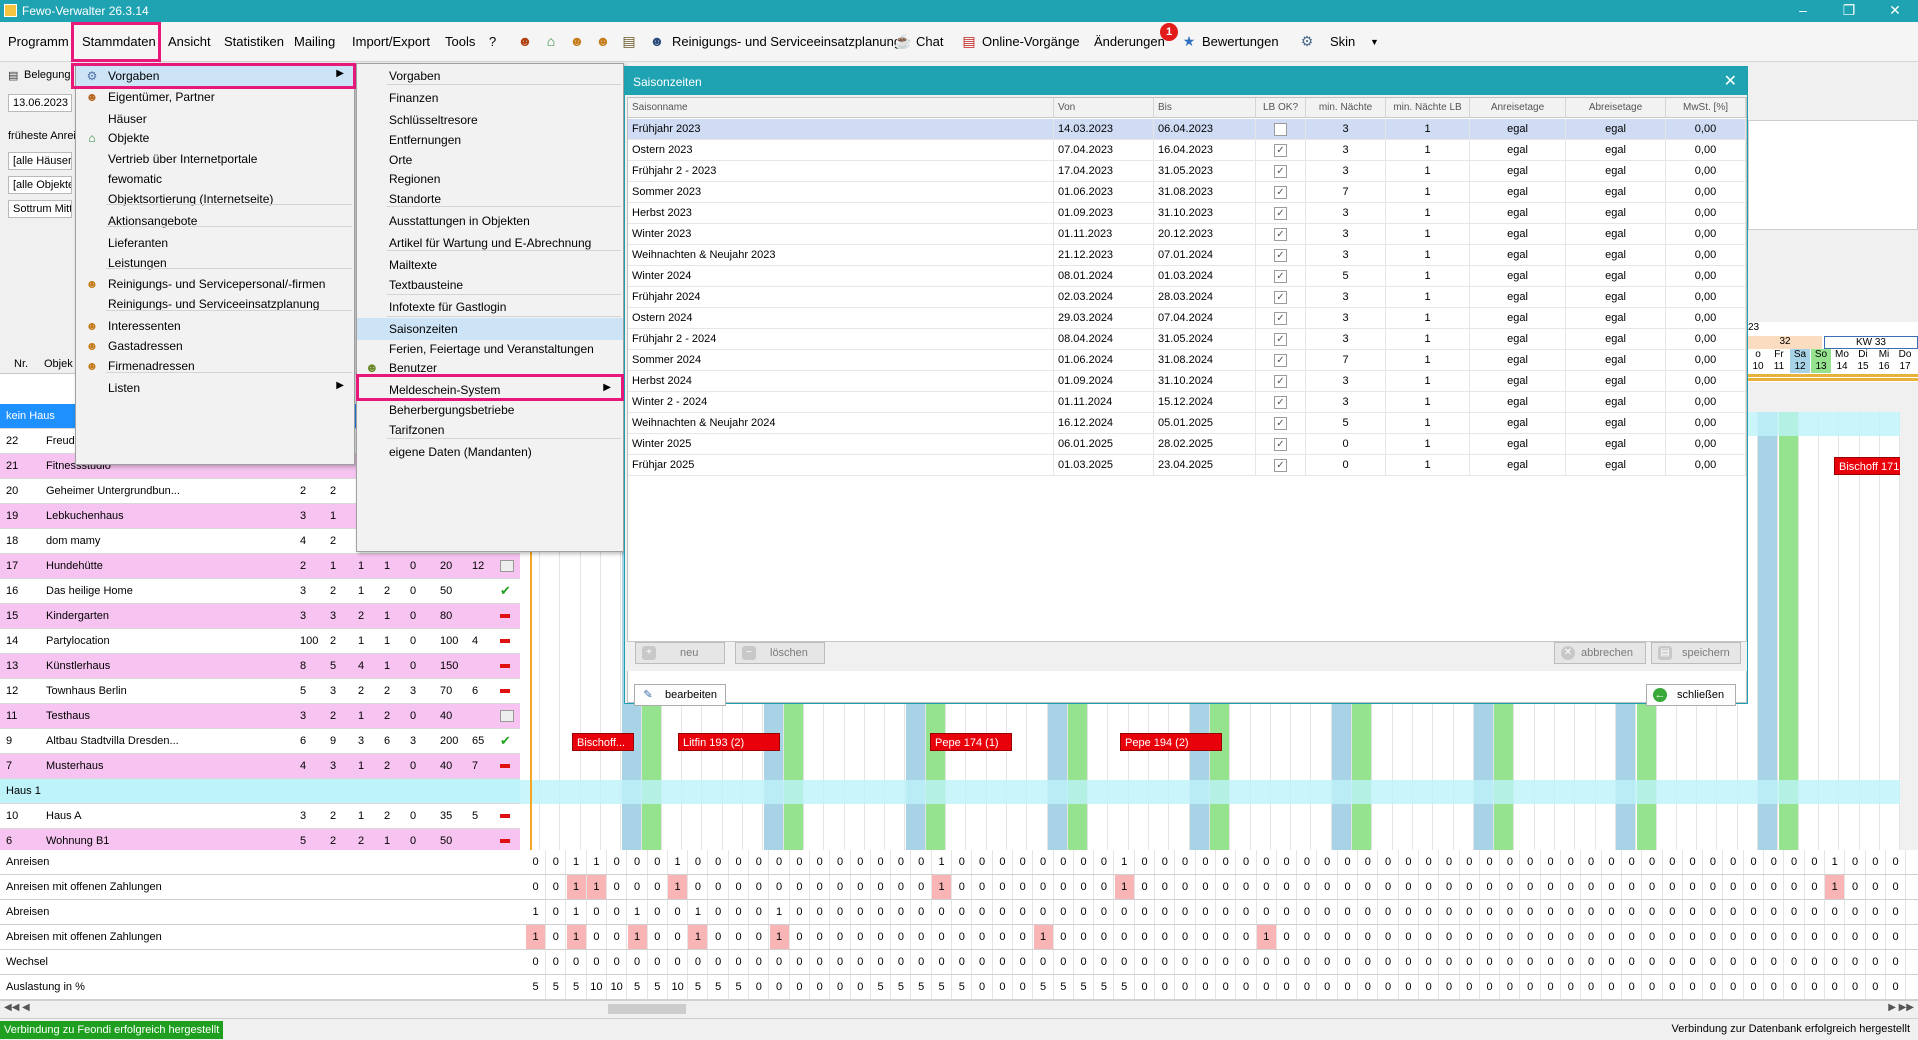  Describe the element at coordinates (680, 653) in the screenshot. I see `new-button: + neu` at that location.